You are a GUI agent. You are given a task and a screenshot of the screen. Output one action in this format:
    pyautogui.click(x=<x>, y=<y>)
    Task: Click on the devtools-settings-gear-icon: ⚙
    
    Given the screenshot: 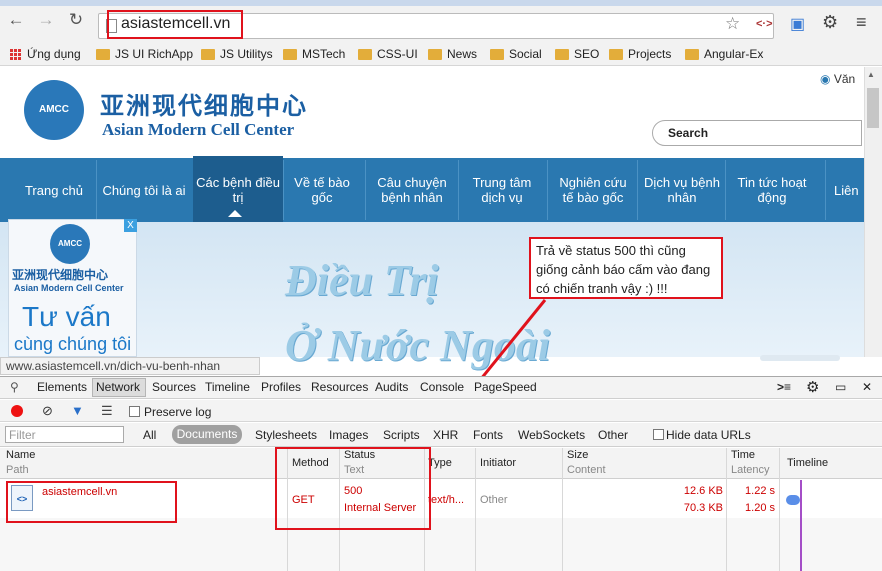 What is the action you would take?
    pyautogui.click(x=812, y=387)
    